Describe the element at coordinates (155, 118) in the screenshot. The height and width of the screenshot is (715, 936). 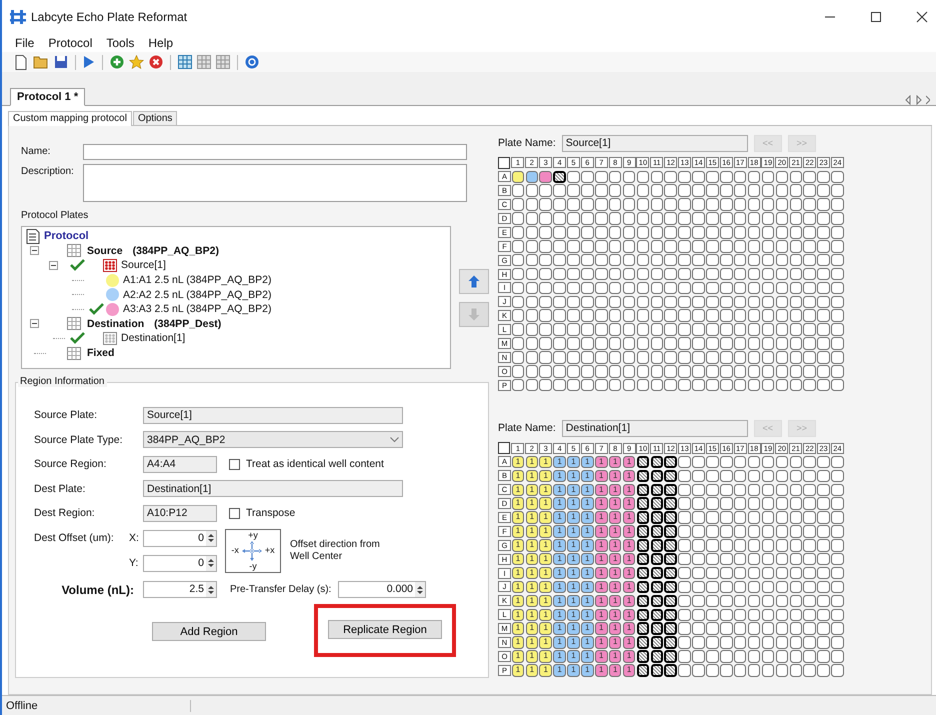
I see `tab: Options` at that location.